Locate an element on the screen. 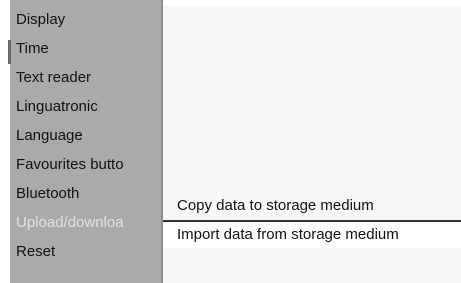 Image resolution: width=461 pixels, height=283 pixels. menu-item-reset: Reset is located at coordinates (85, 252).